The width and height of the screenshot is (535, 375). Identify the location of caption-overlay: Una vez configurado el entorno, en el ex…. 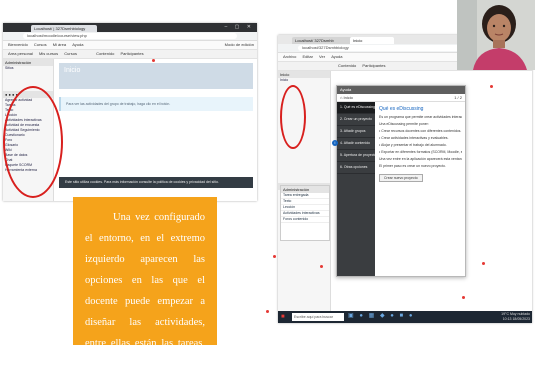
(145, 283).